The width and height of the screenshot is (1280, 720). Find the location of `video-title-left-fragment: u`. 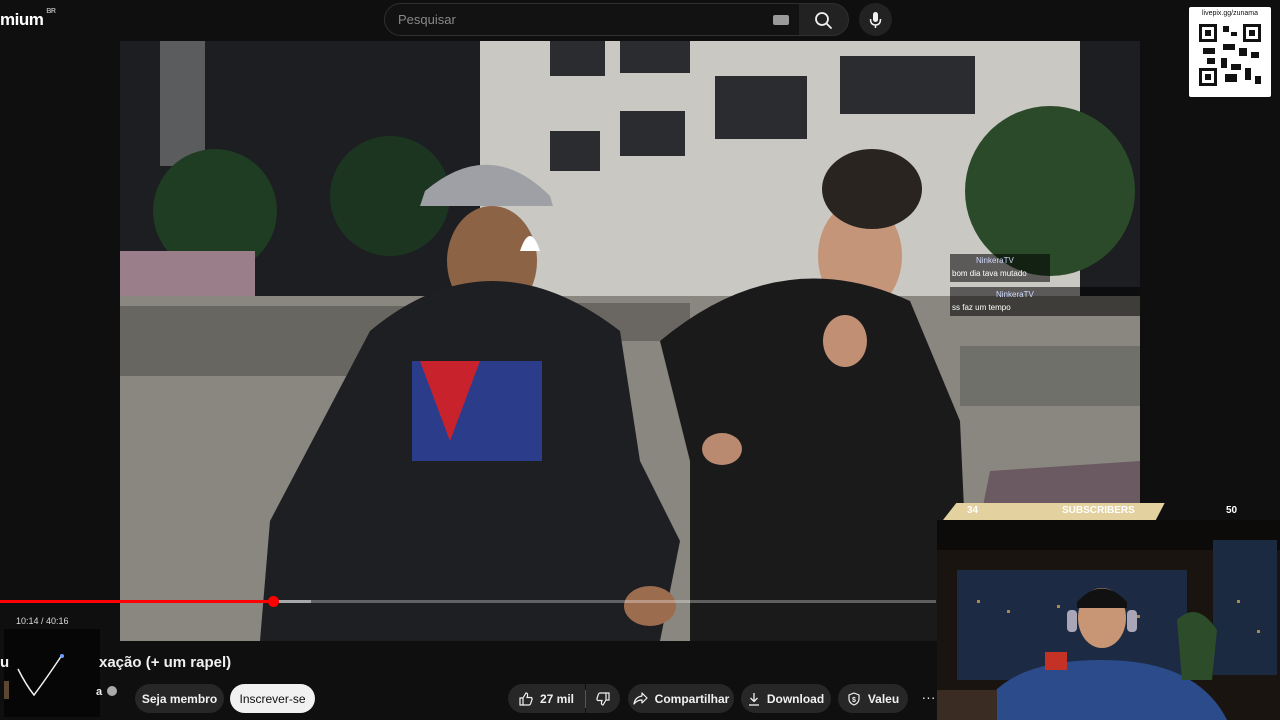

video-title-left-fragment: u is located at coordinates (5, 662).